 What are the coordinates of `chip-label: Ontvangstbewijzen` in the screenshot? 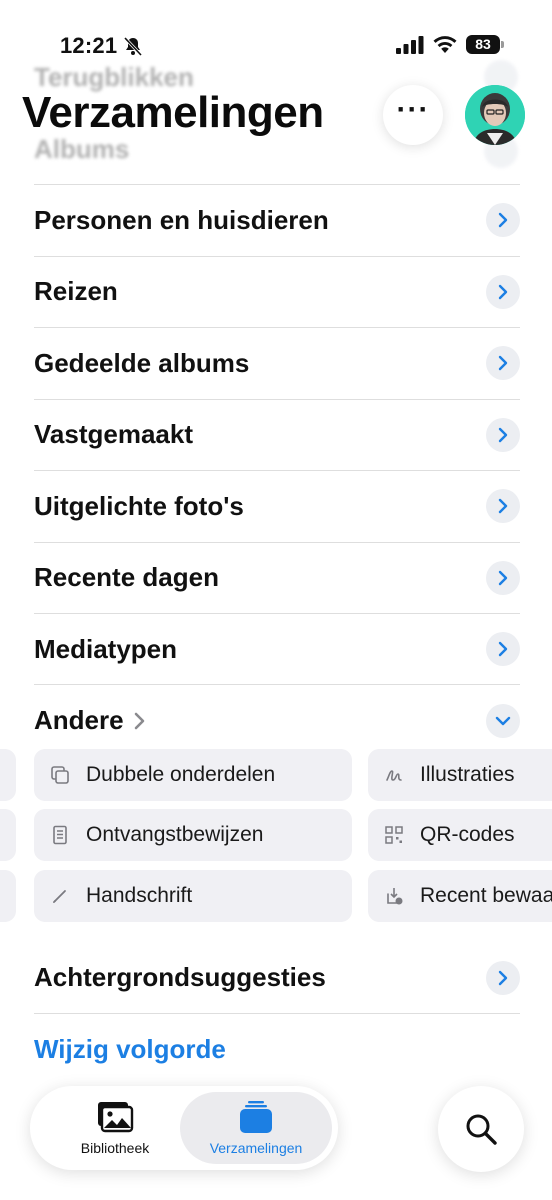 It's located at (175, 834).